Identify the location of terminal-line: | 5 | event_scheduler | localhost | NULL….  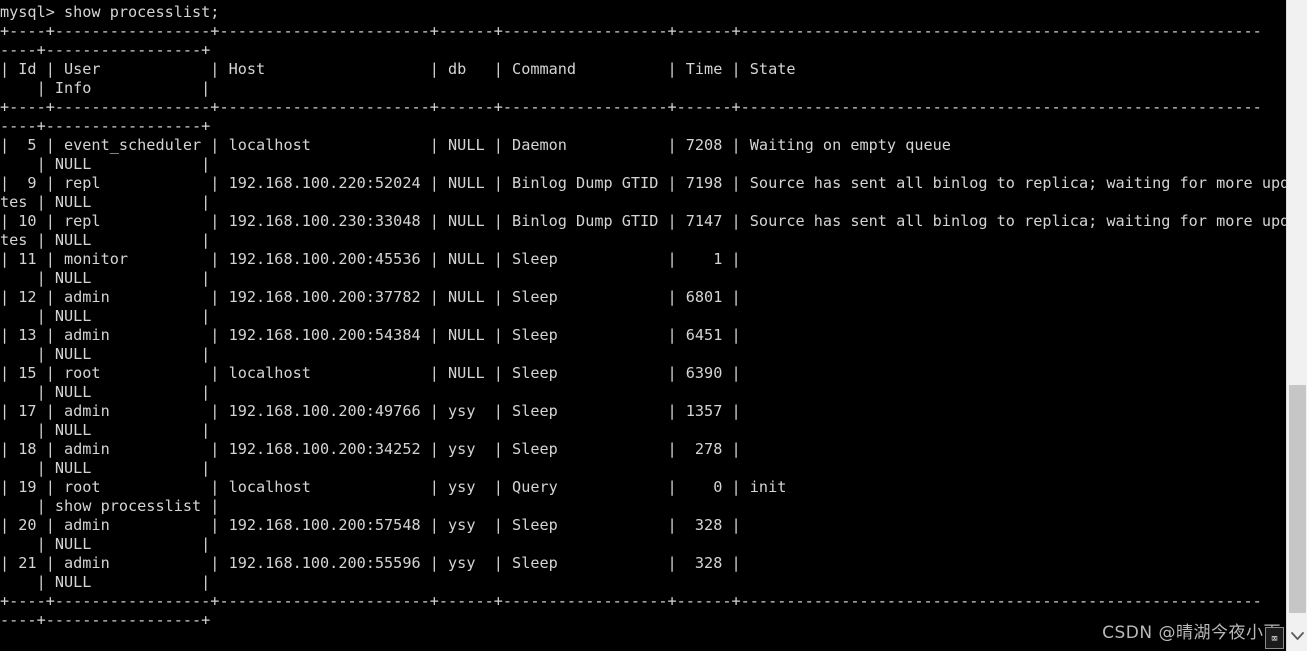
(631, 145).